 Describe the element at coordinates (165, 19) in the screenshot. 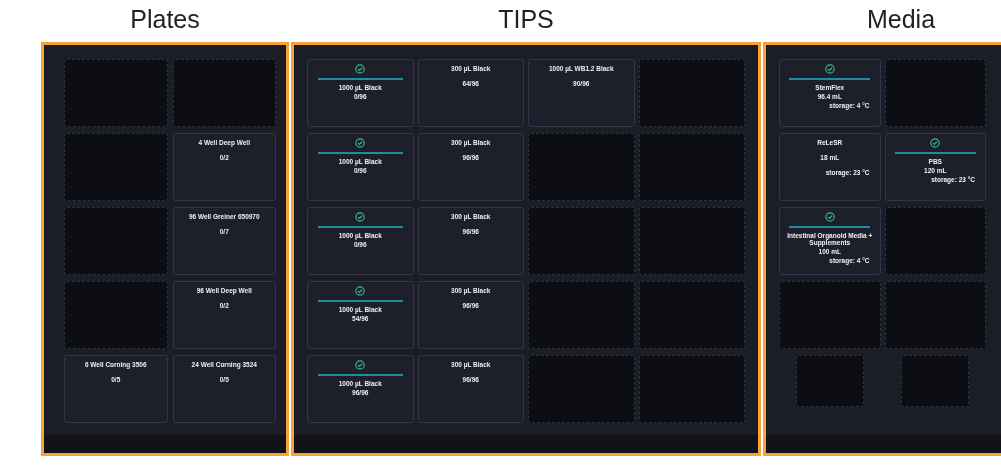

I see `section-title: Plates` at that location.